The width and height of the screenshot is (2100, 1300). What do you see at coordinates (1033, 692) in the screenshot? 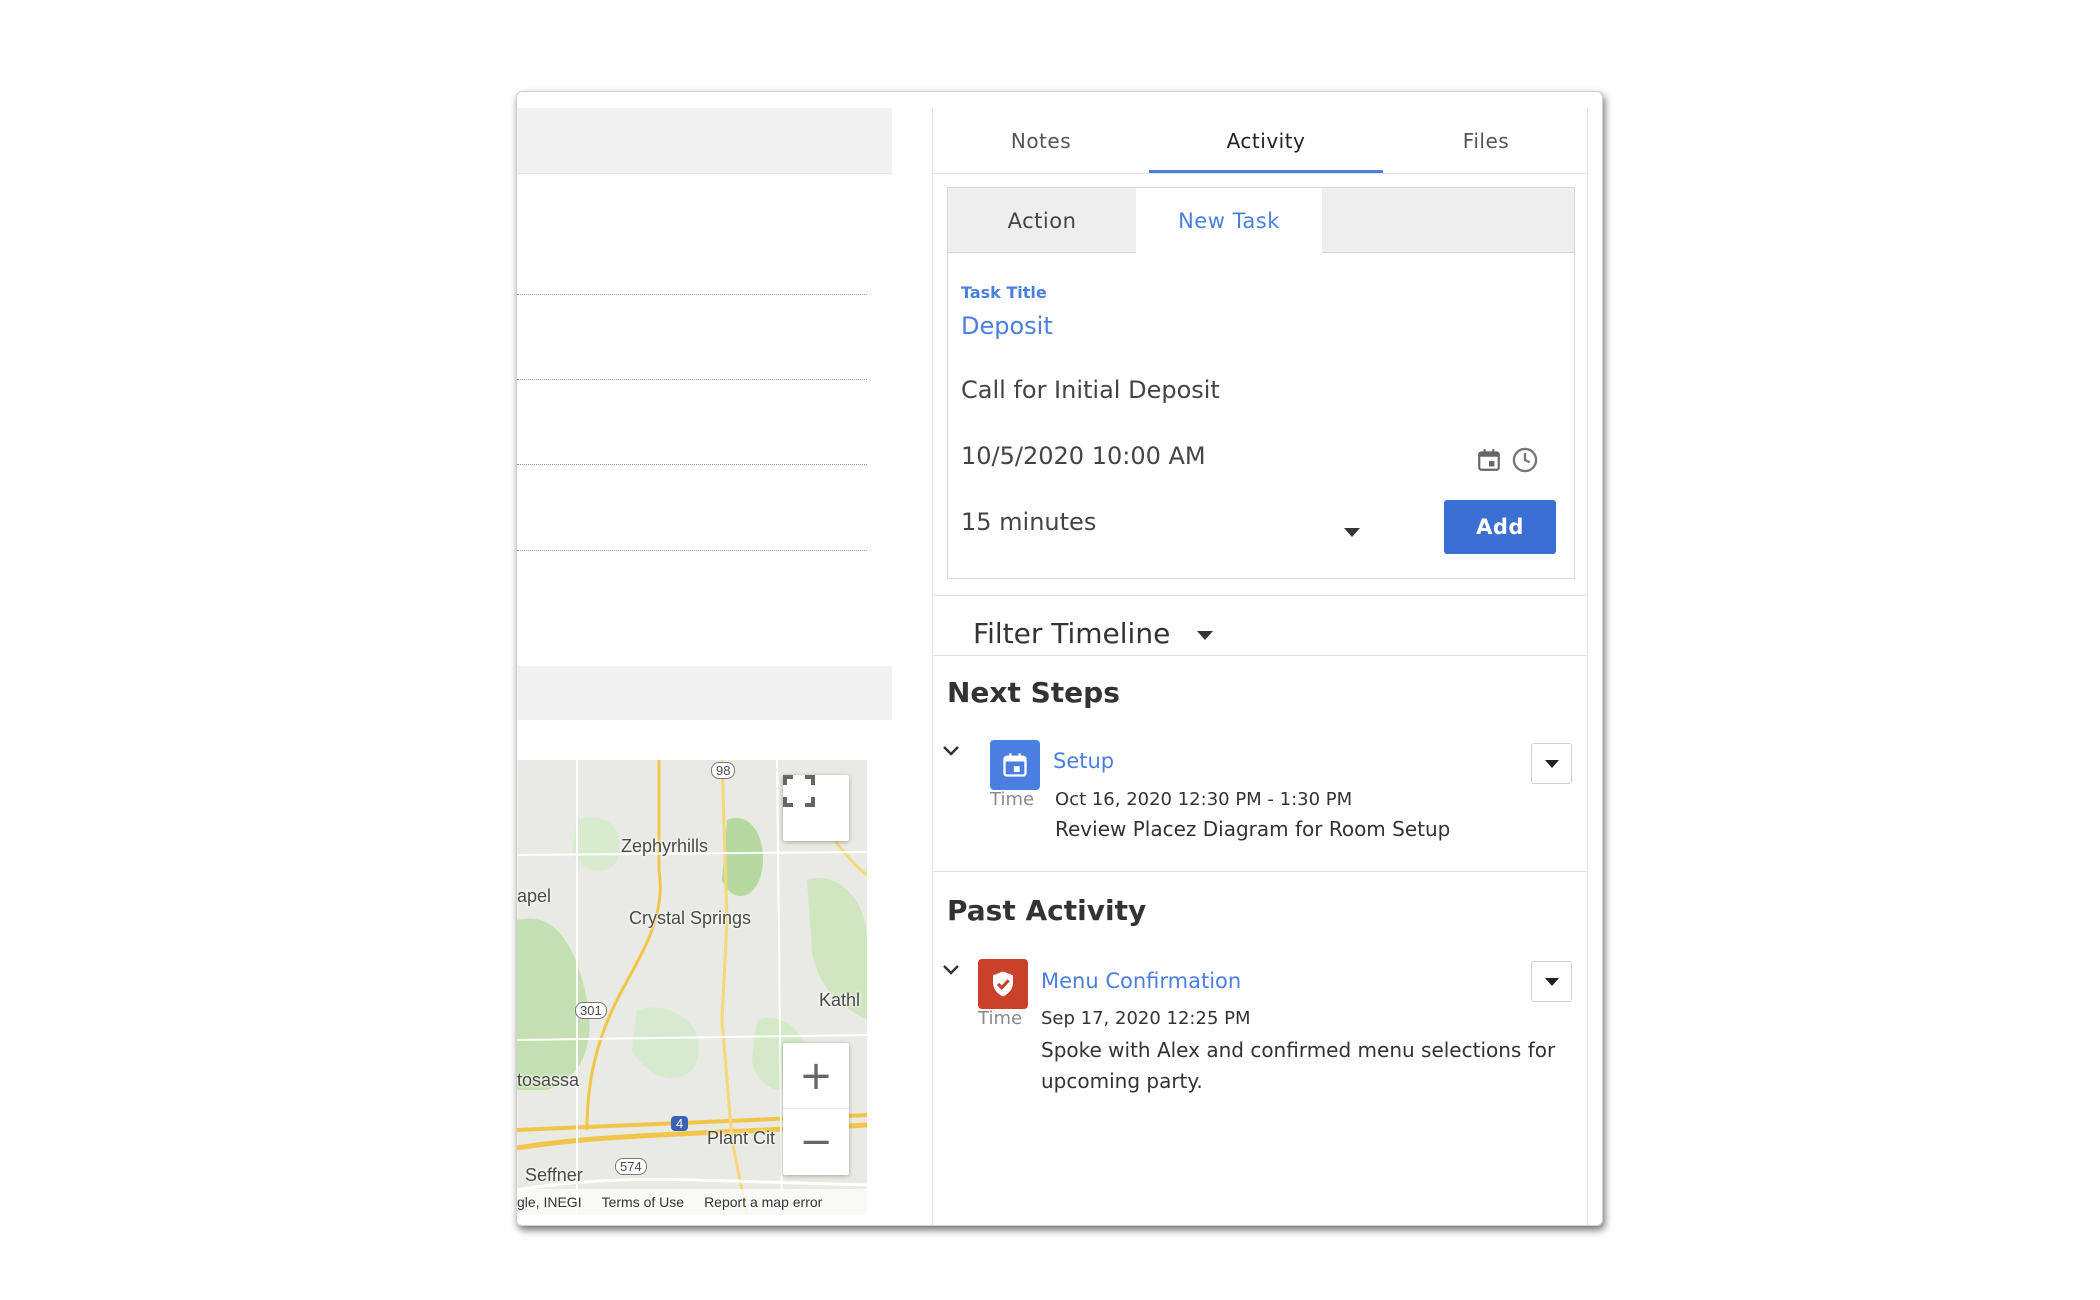
I see `next-steps-title: Next Steps` at bounding box center [1033, 692].